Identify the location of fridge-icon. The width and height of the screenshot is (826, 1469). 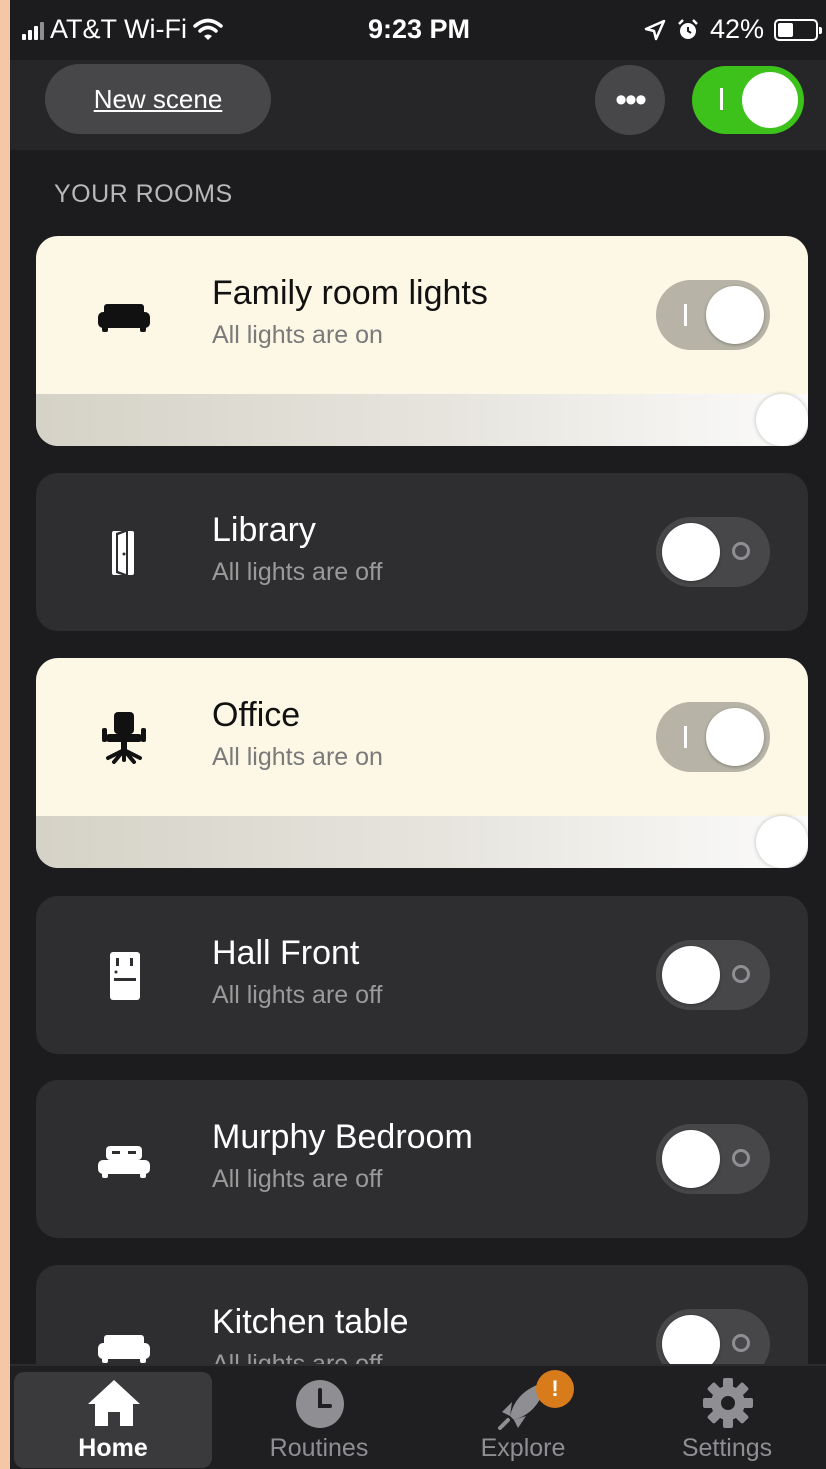
(125, 976).